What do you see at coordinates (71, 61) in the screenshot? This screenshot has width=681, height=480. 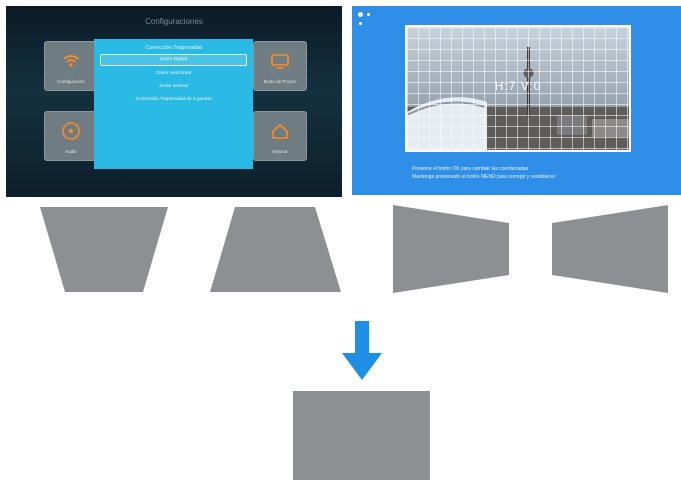 I see `wifi-icon` at bounding box center [71, 61].